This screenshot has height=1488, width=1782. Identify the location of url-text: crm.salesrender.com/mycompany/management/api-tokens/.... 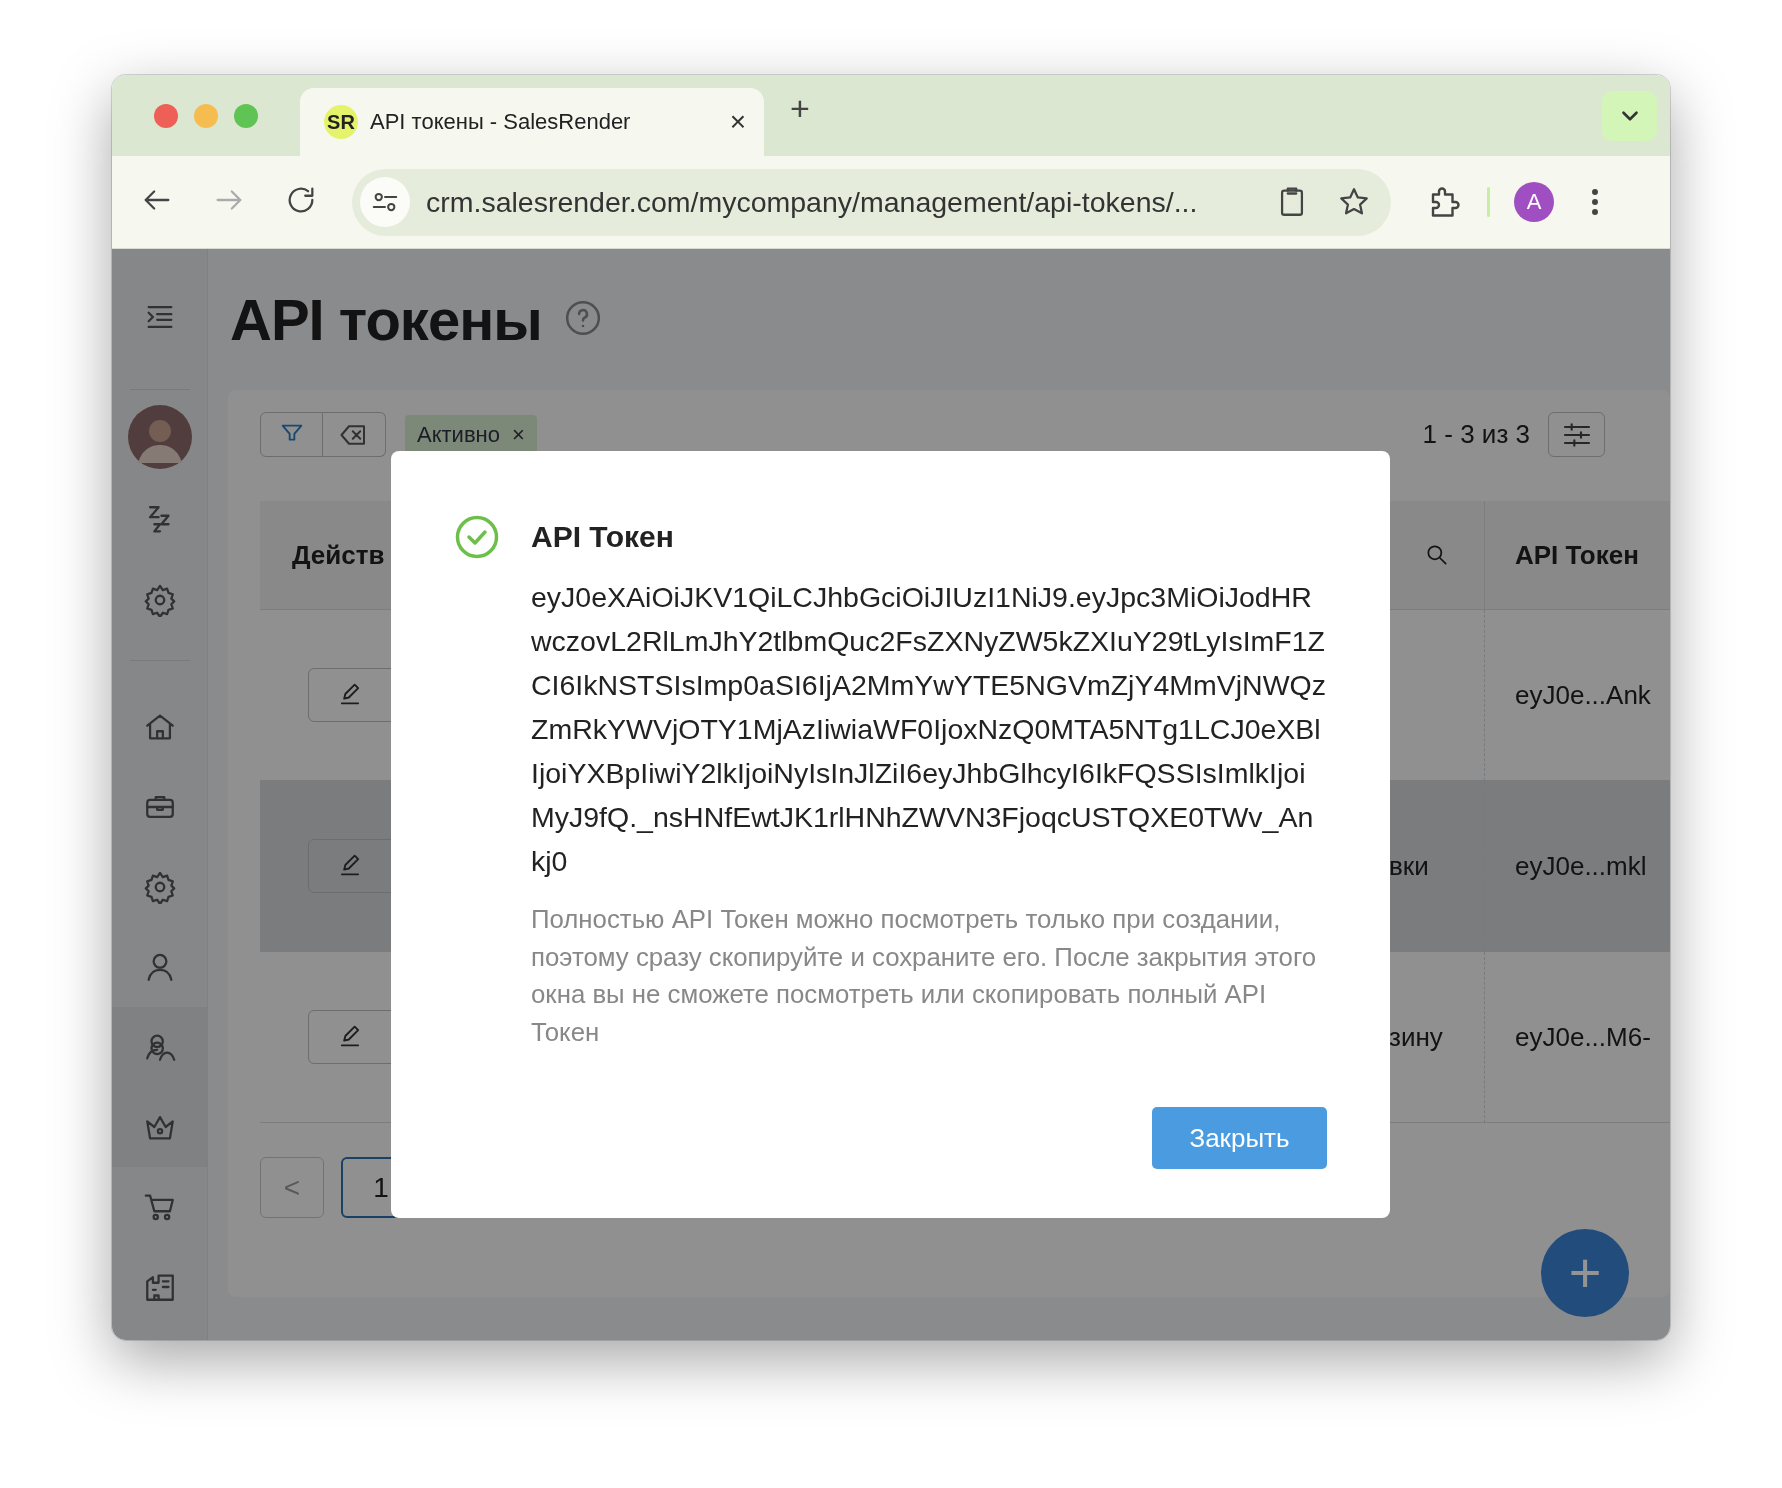
(812, 202).